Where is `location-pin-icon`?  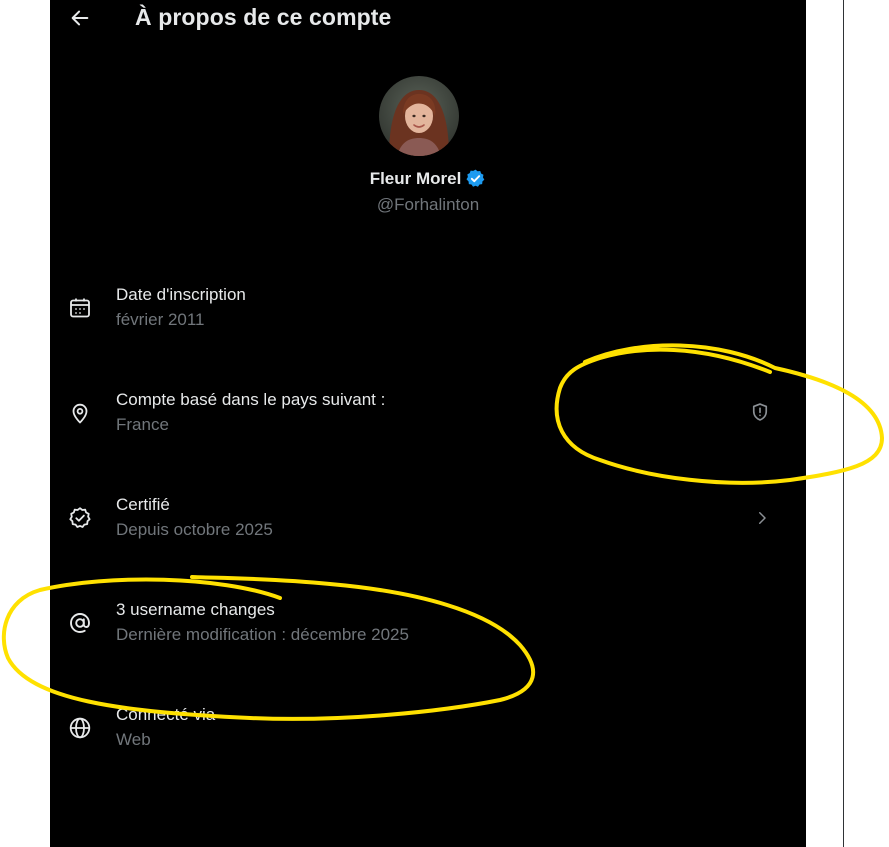
location-pin-icon is located at coordinates (80, 413).